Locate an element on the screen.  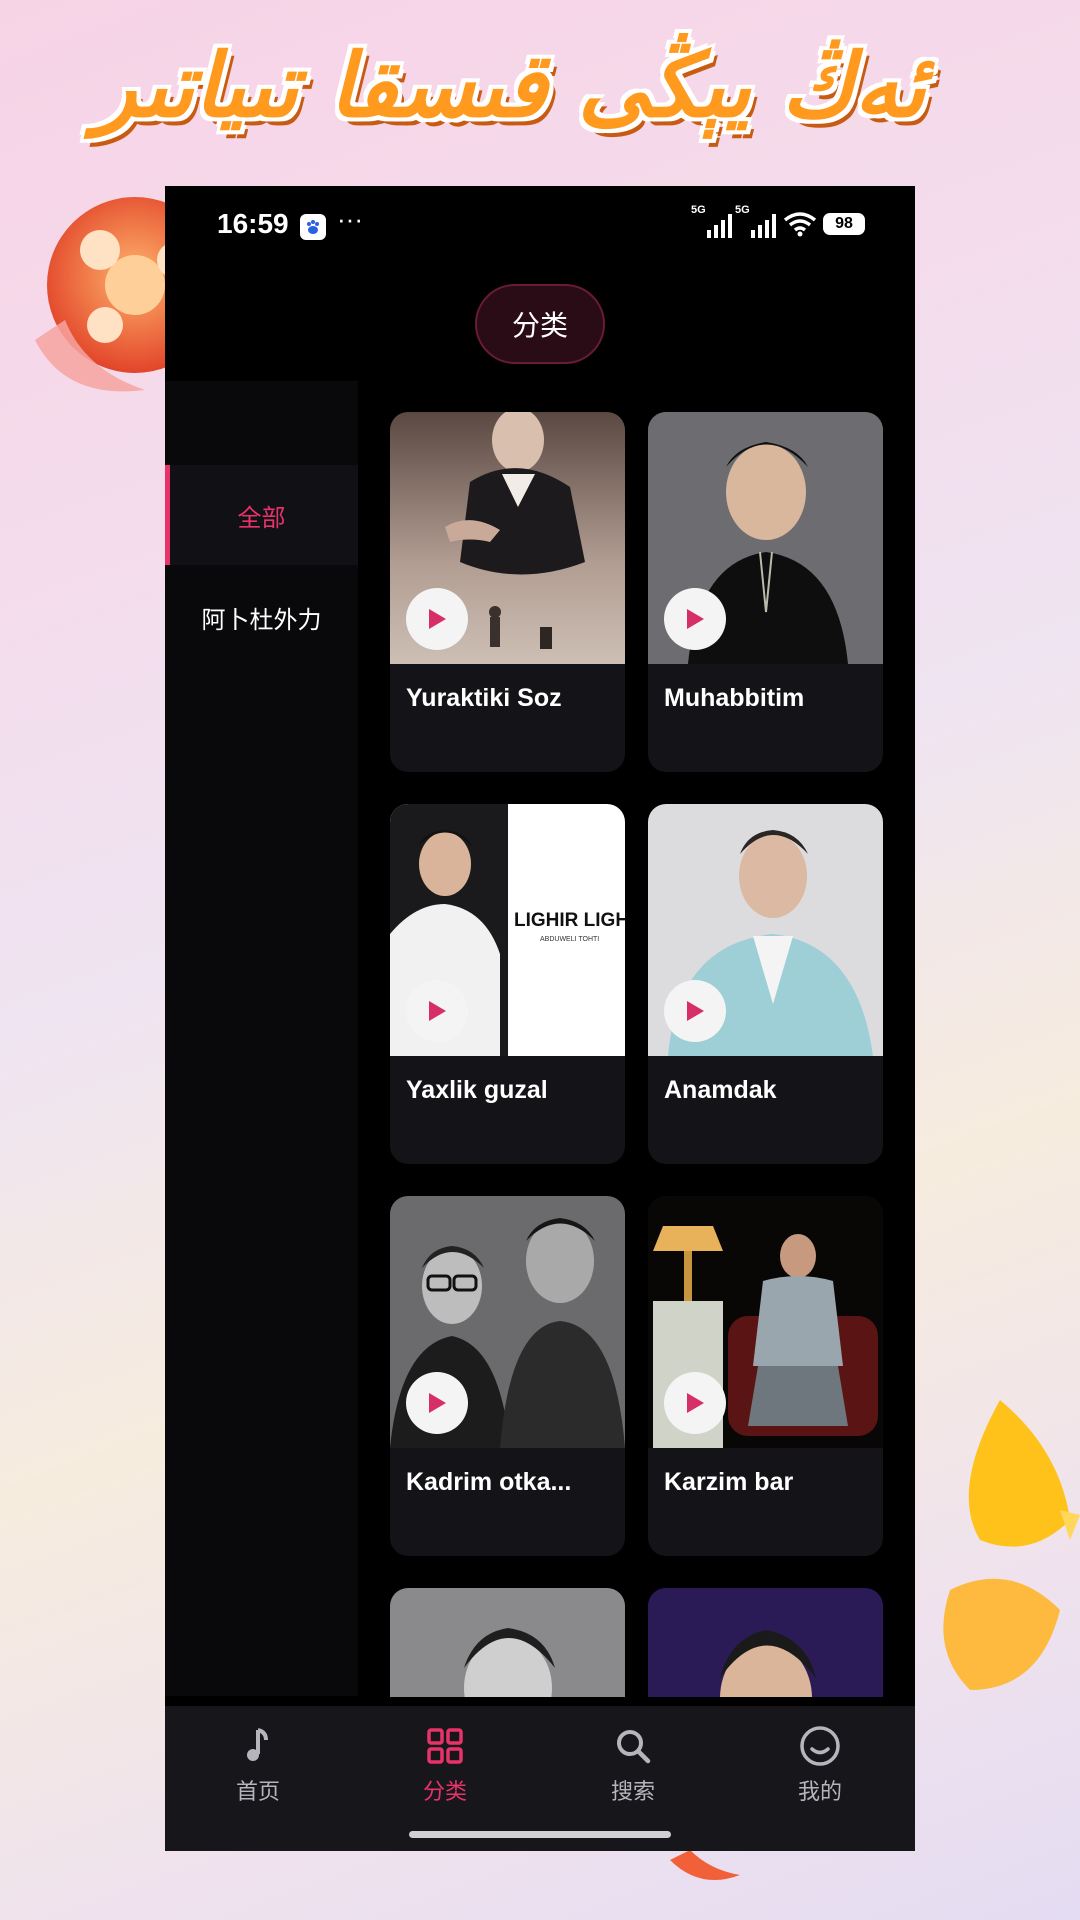
drama-card: Yuraktiki Soz is located at coordinates (507, 592).